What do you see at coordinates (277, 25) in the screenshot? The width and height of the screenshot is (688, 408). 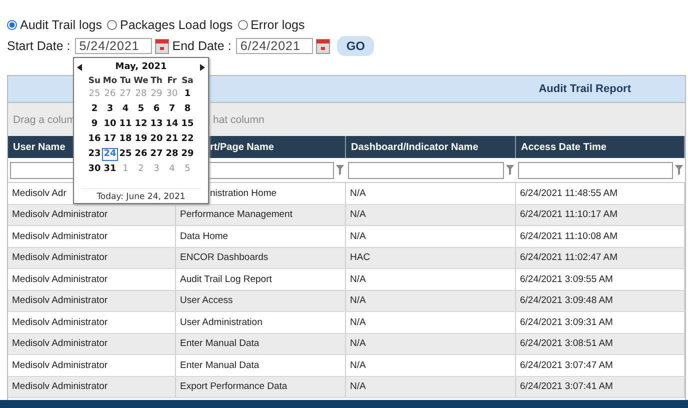 I see `radio-label: Error logs` at bounding box center [277, 25].